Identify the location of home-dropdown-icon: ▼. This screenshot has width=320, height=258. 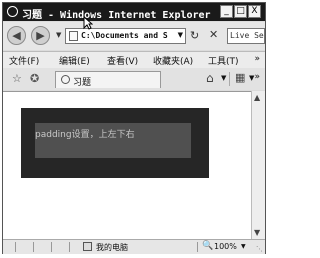
(223, 78).